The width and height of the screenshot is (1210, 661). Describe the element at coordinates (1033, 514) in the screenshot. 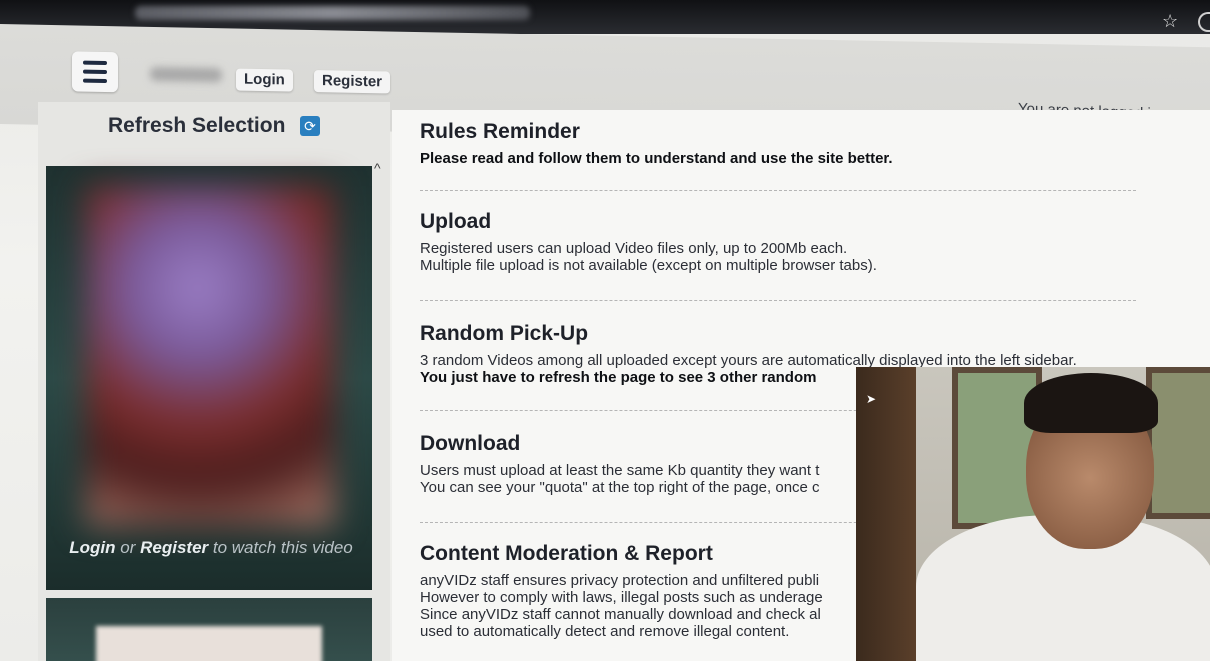

I see `webcam-overlay` at that location.